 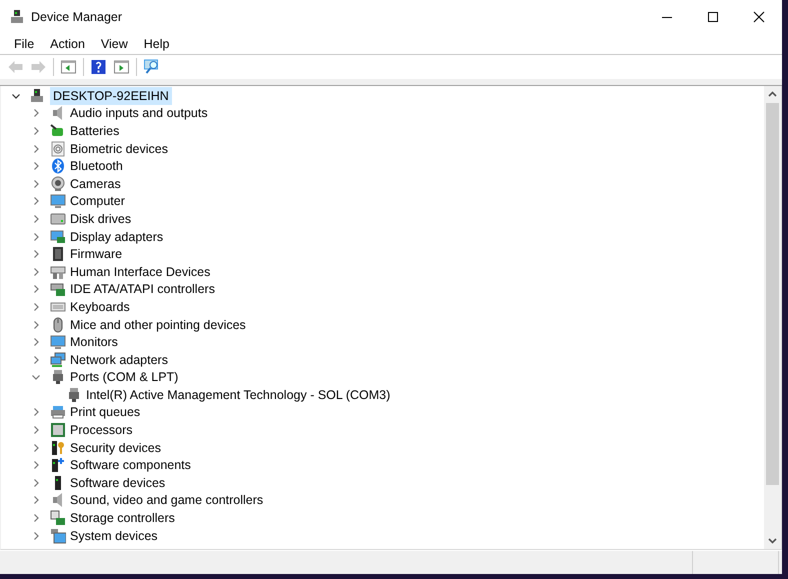 What do you see at coordinates (96, 254) in the screenshot?
I see `tree-item: Firmware` at bounding box center [96, 254].